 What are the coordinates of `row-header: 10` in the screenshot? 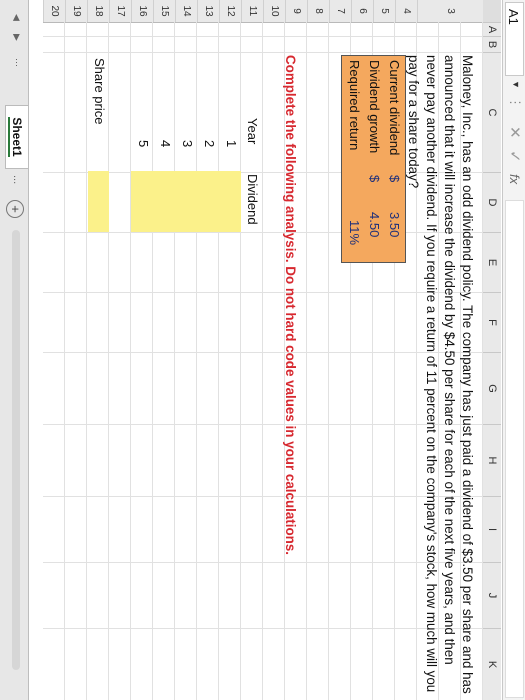 It's located at (274, 11).